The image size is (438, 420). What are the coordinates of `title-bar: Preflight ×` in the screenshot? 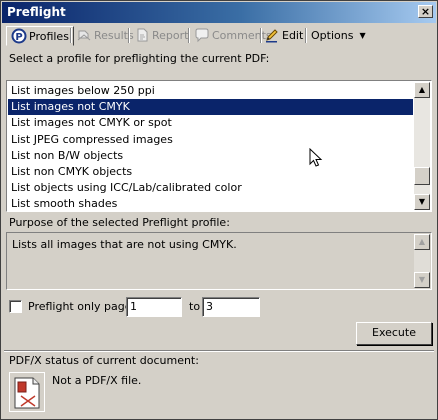 It's located at (219, 12).